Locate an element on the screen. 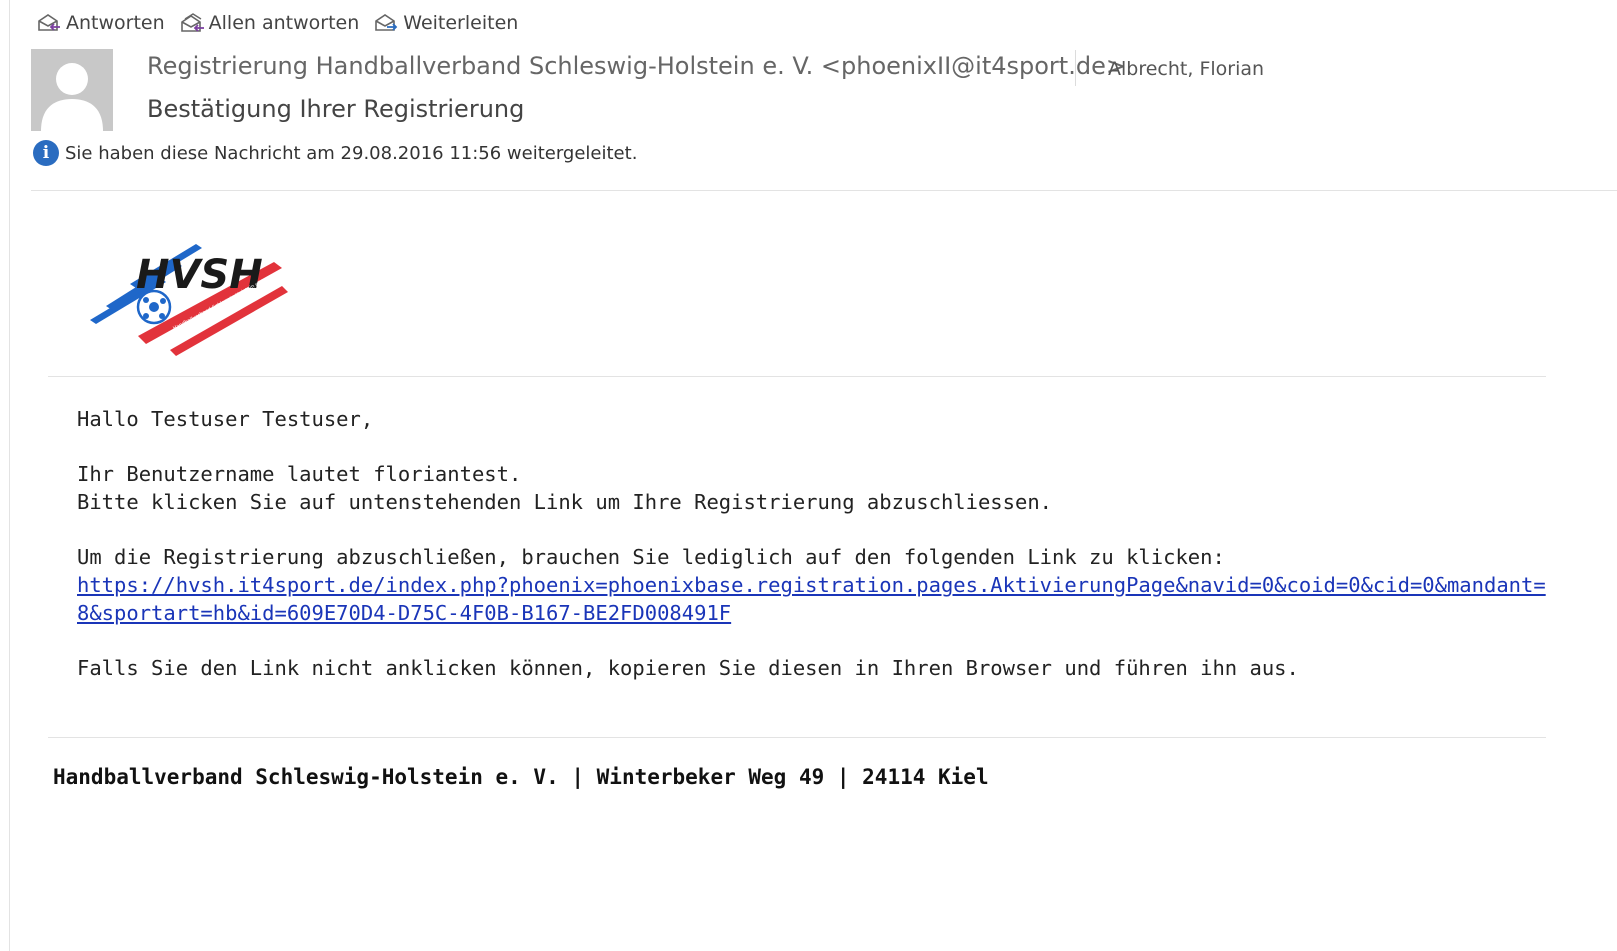 Image resolution: width=1617 pixels, height=951 pixels. sender-avatar is located at coordinates (72, 90).